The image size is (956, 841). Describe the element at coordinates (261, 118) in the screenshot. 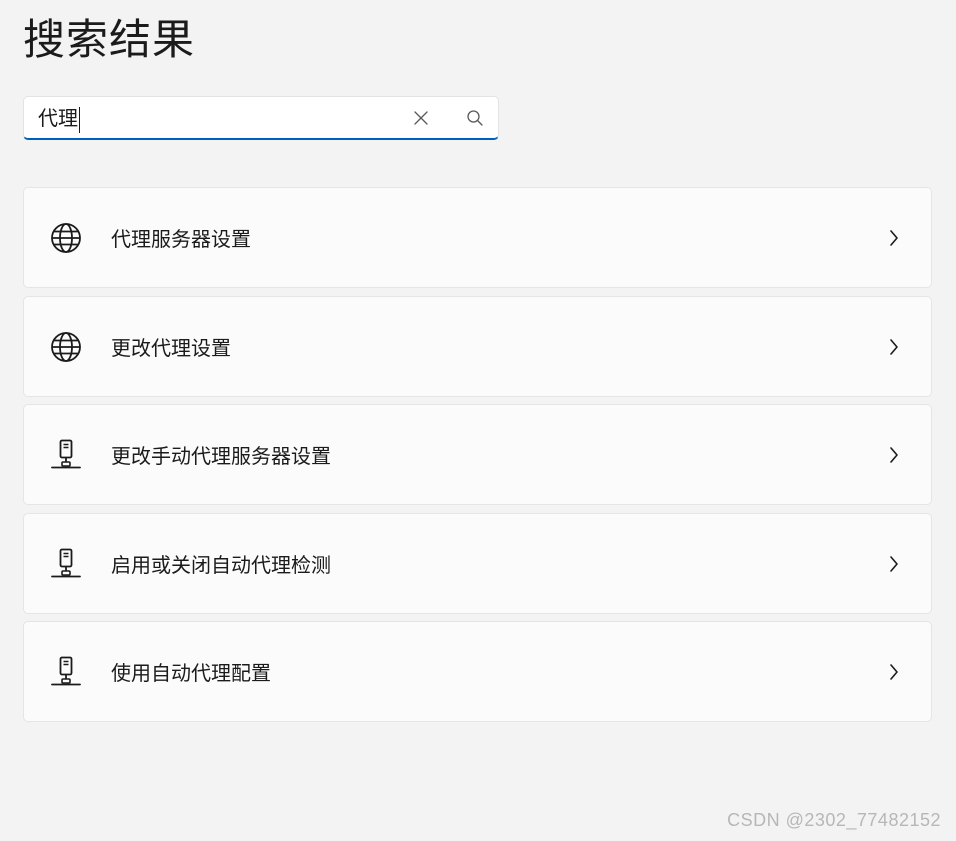

I see `search-box: 代理` at that location.